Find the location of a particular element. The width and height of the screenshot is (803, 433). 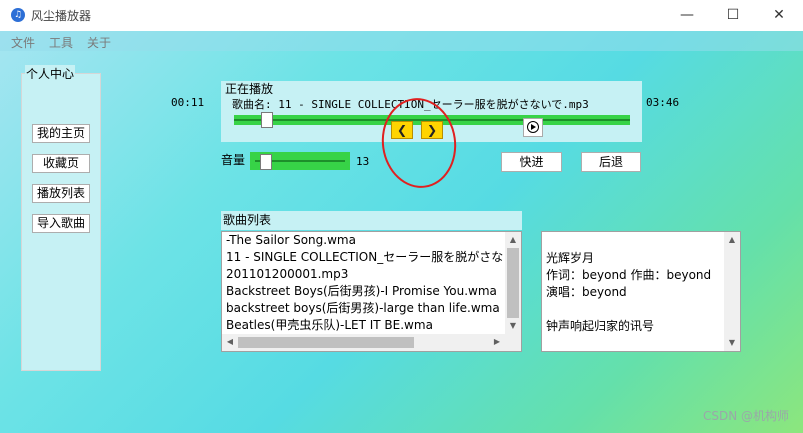

list-item: 201101200001.mp3 is located at coordinates (371, 274).